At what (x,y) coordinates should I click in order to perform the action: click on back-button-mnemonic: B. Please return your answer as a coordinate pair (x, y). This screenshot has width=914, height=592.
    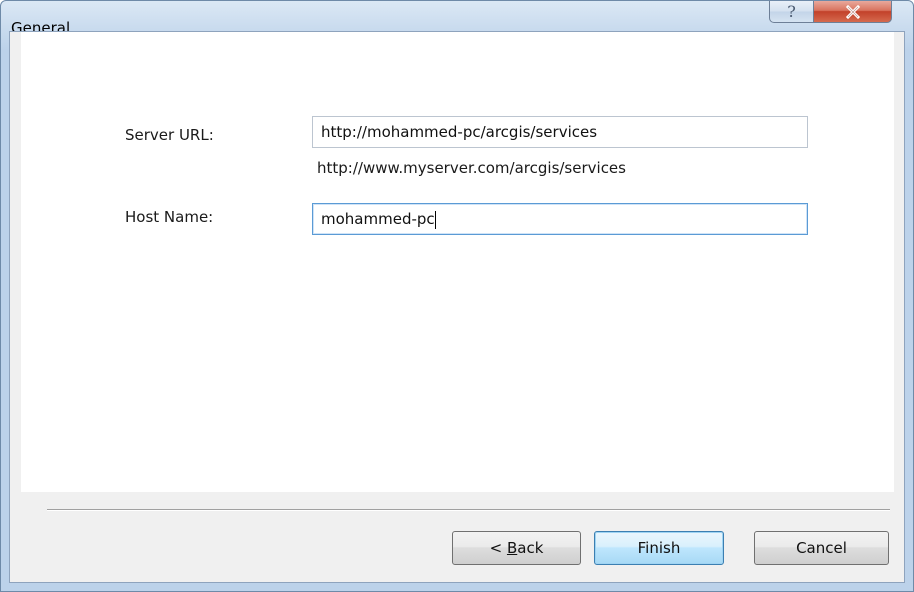
    Looking at the image, I should click on (512, 548).